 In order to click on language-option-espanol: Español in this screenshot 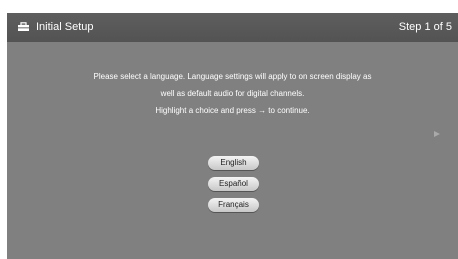, I will do `click(233, 184)`.